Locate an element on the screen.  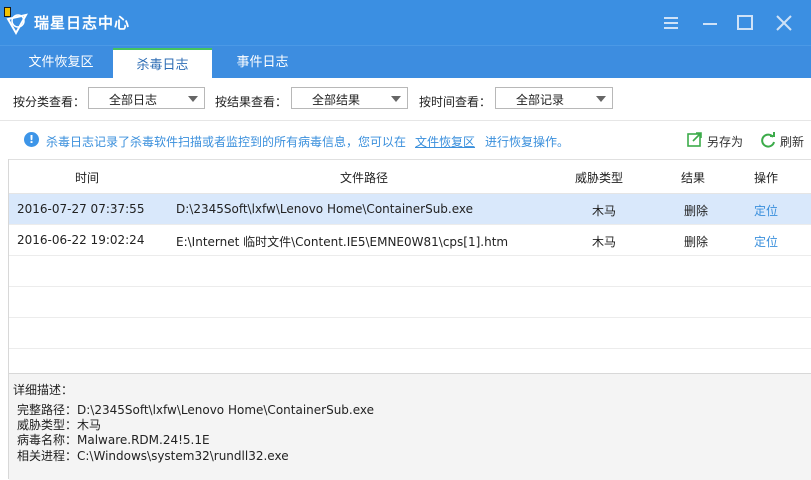
time-filter-label: 按时间查看： is located at coordinates (455, 102).